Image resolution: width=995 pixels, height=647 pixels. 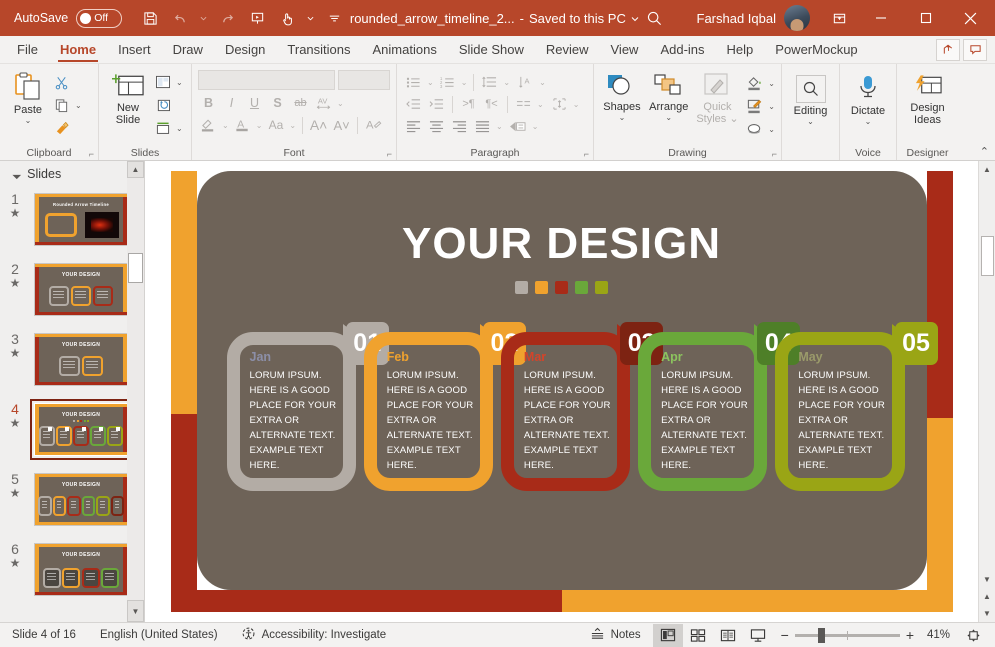 I want to click on font-color-chevron-icon: ⌄, so click(x=259, y=125).